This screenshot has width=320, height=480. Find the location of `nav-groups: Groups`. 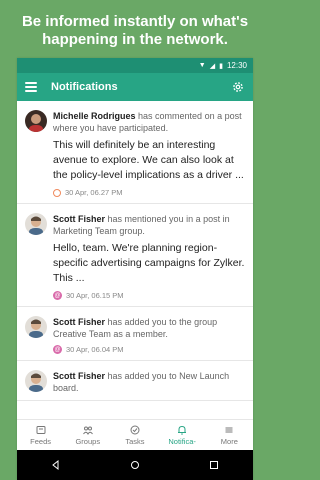

nav-groups: Groups is located at coordinates (88, 435).